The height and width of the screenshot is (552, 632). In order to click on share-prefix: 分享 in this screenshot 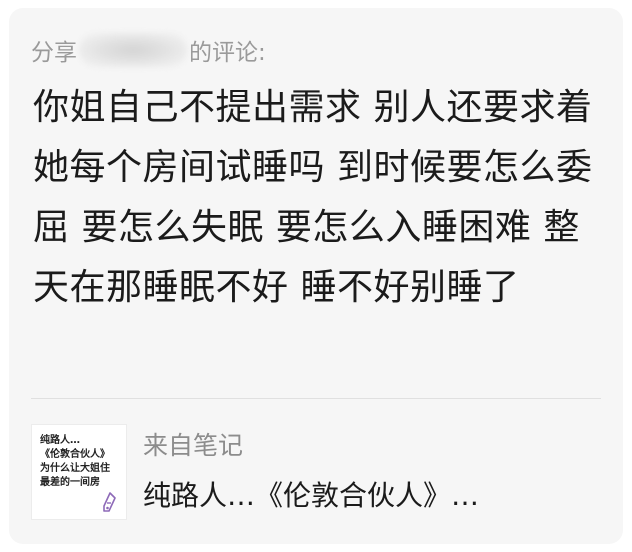, I will do `click(54, 53)`.